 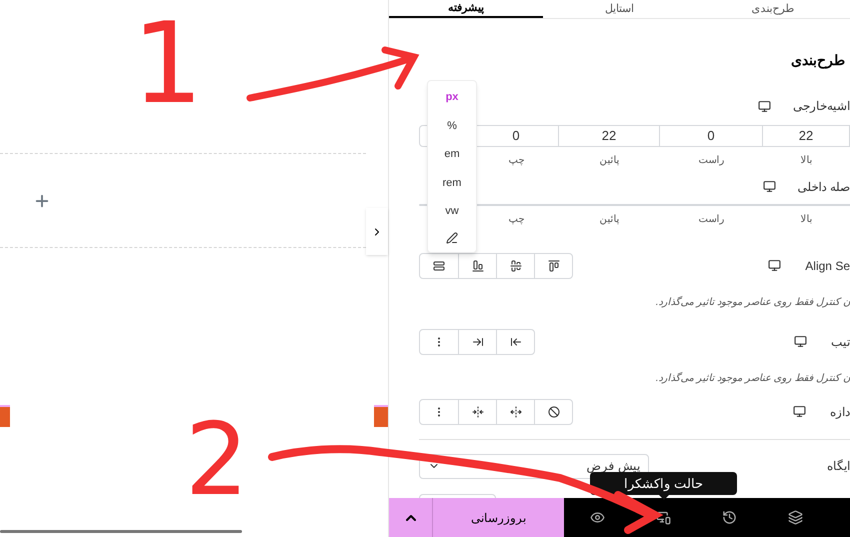 What do you see at coordinates (452, 211) in the screenshot?
I see `unit-option: vw` at bounding box center [452, 211].